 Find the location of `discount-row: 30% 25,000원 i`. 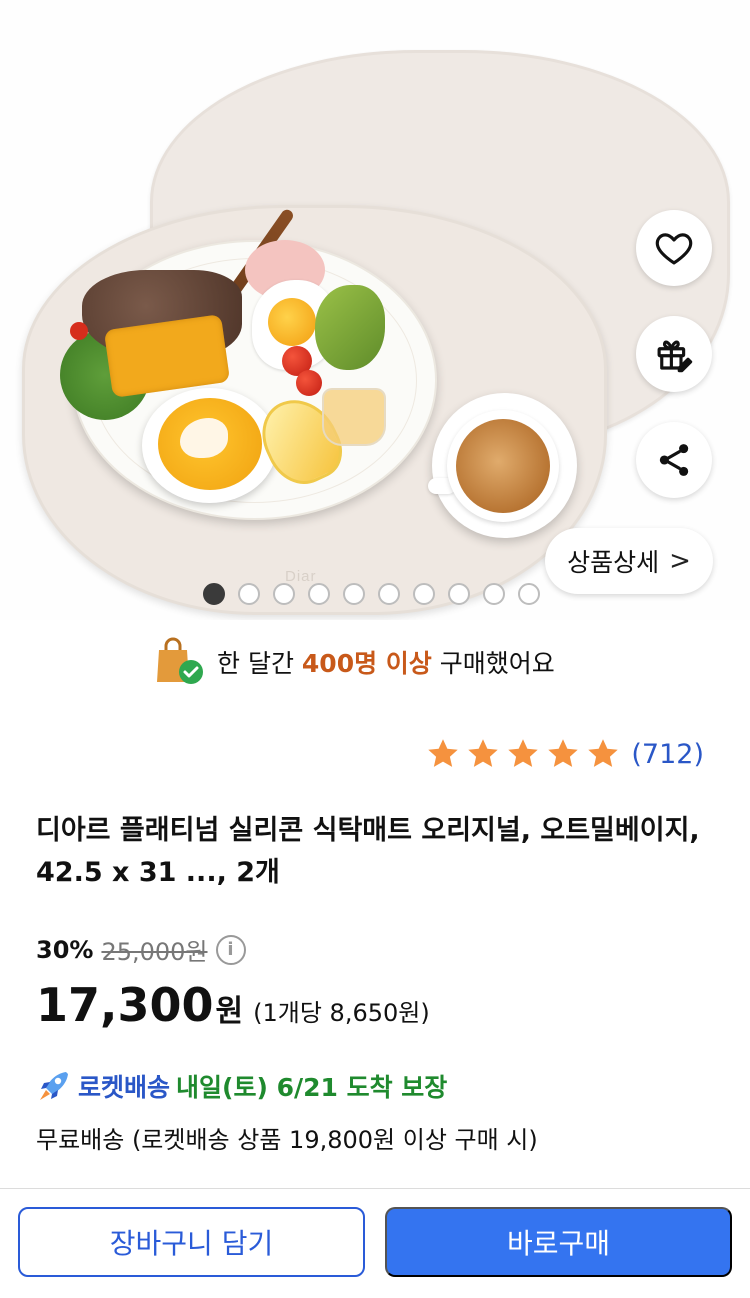

discount-row: 30% 25,000원 i is located at coordinates (141, 949).